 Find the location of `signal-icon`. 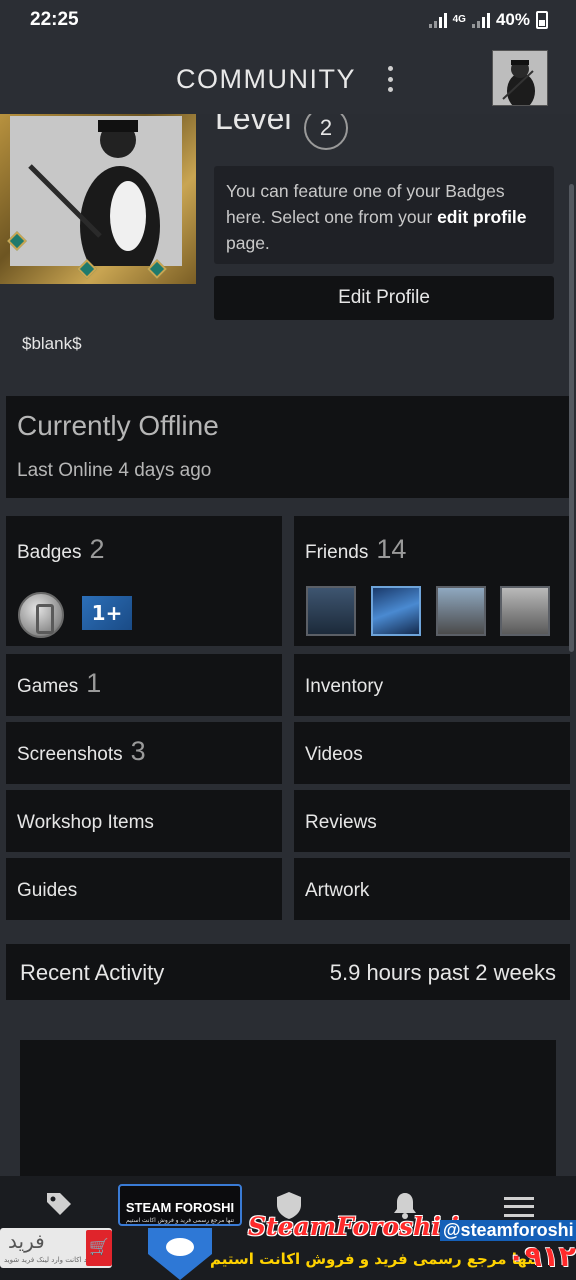

signal-icon is located at coordinates (437, 20).